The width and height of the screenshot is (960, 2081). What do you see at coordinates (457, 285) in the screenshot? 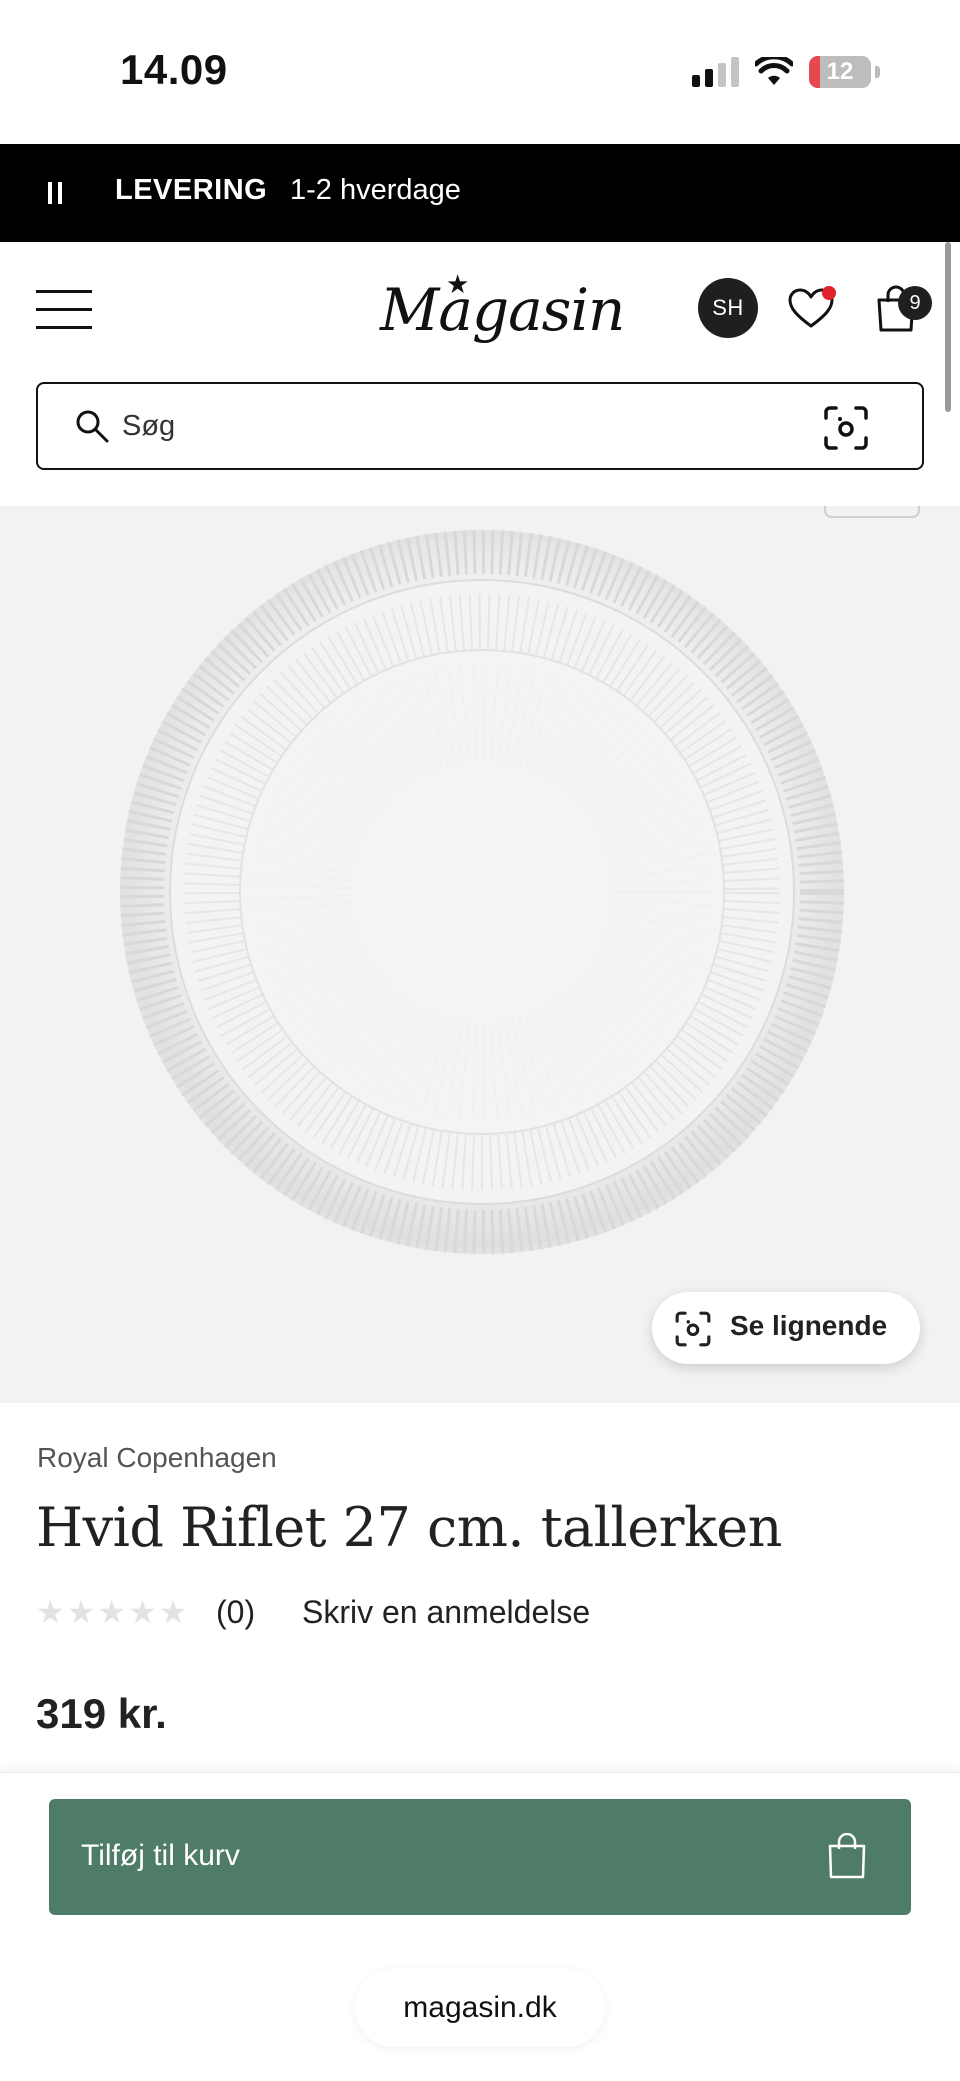
I see `logo-star-icon: ★` at bounding box center [457, 285].